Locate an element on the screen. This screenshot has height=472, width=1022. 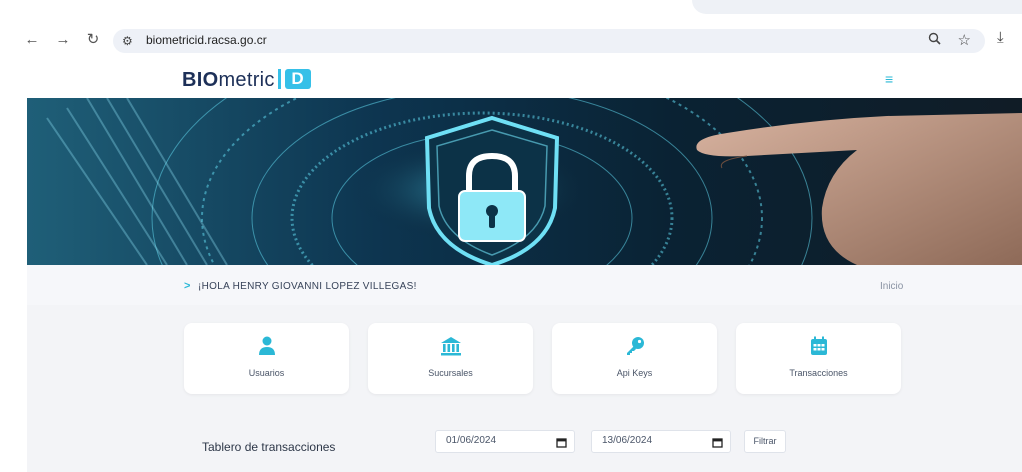
date-from-input: 01/06/2024 is located at coordinates (505, 441).